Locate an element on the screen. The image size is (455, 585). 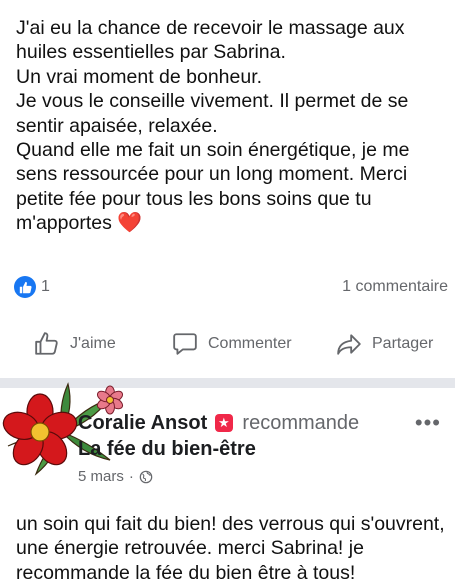
share-button: Partager is located at coordinates (384, 344).